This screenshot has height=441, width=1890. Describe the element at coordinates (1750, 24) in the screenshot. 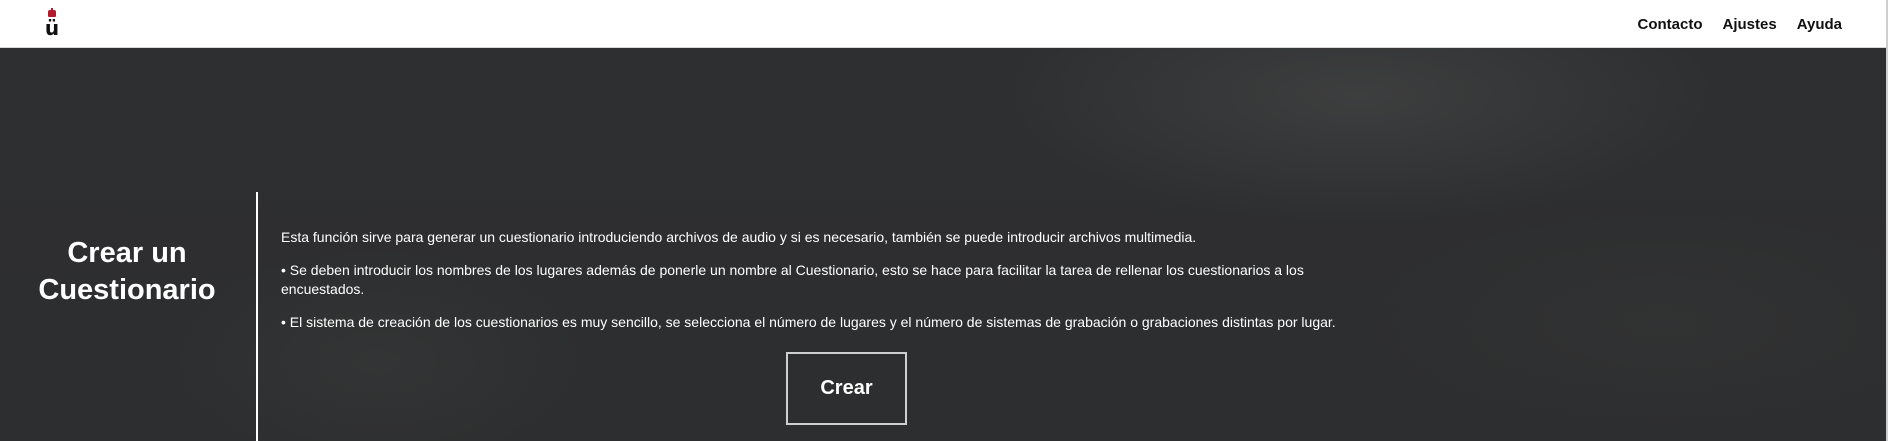

I see `nav-link-ajustes: Ajustes` at that location.